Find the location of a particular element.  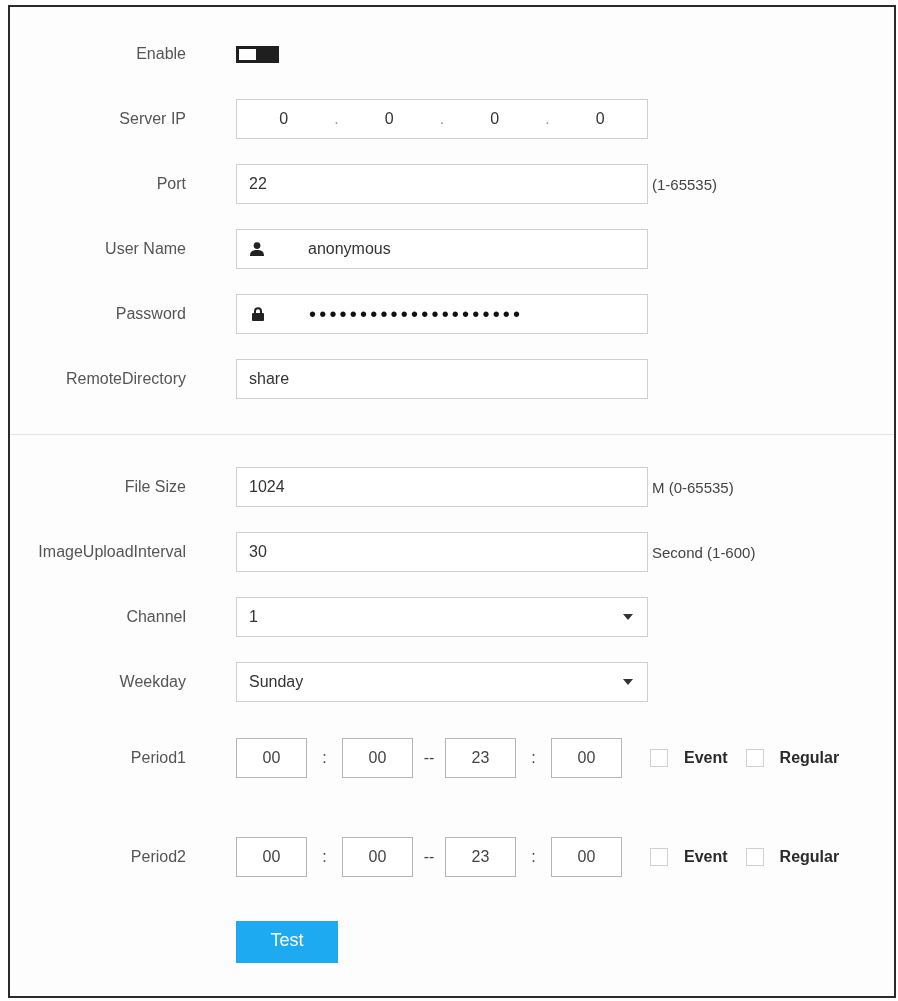

field-label: Channel is located at coordinates (155, 617).